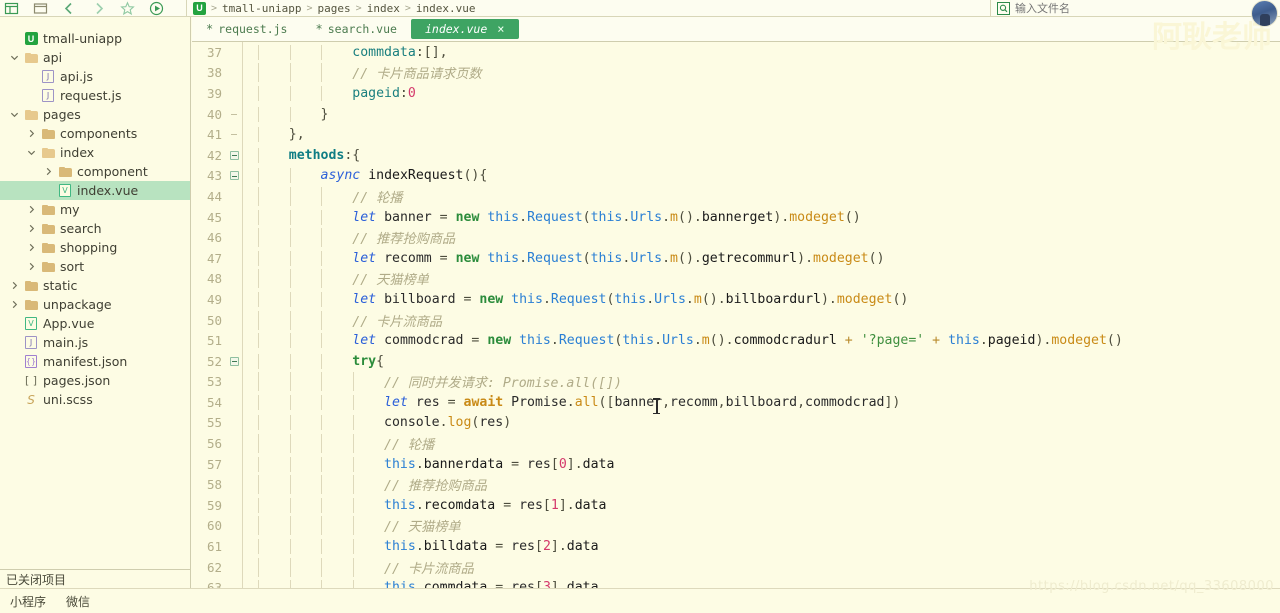  What do you see at coordinates (736, 155) in the screenshot?
I see `code-line: 42 methods:{` at bounding box center [736, 155].